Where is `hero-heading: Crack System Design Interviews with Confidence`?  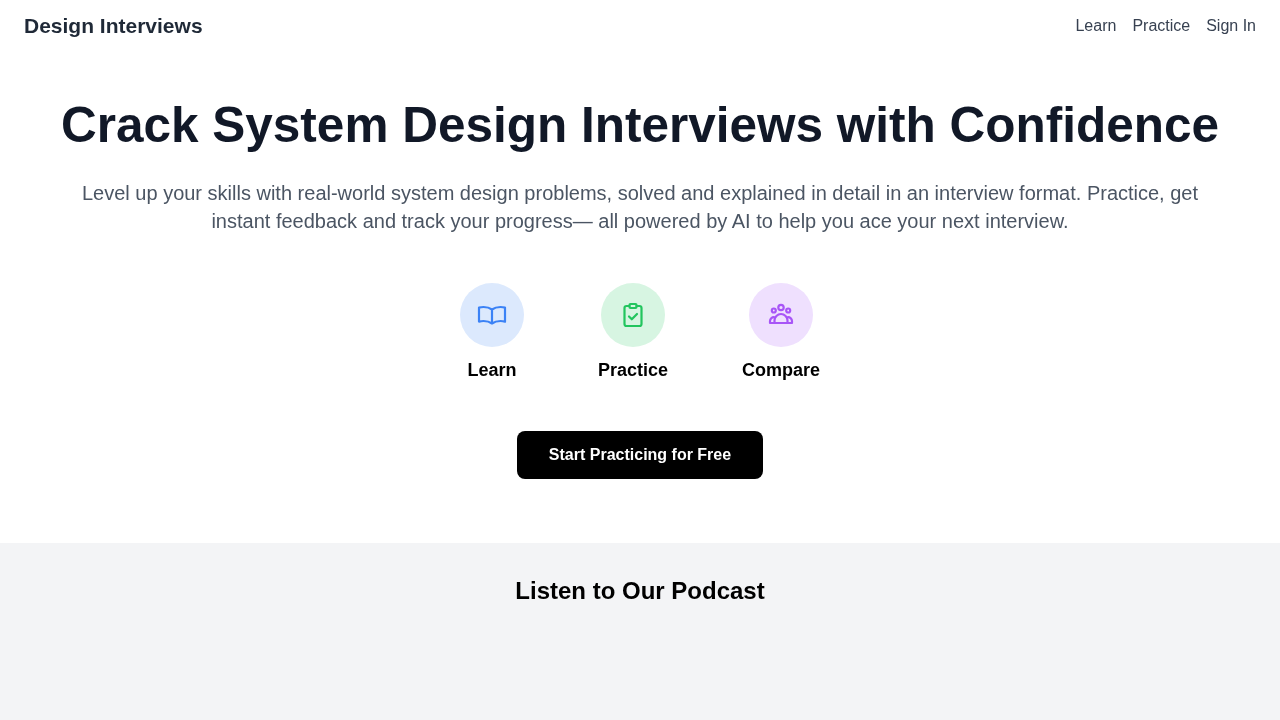 hero-heading: Crack System Design Interviews with Confidence is located at coordinates (640, 125).